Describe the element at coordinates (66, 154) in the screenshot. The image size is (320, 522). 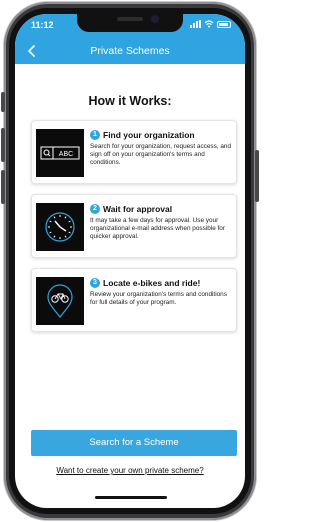
I see `svg-text: ABC` at that location.